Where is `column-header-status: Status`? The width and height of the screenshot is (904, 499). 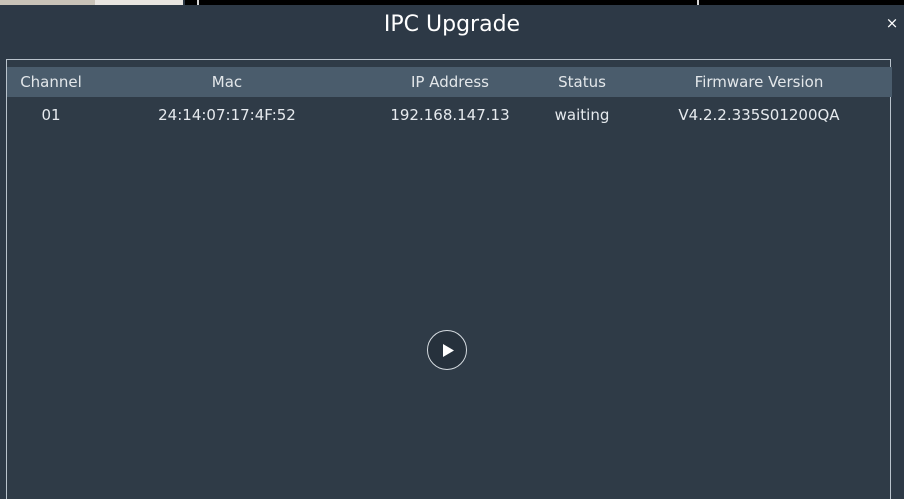 column-header-status: Status is located at coordinates (582, 82).